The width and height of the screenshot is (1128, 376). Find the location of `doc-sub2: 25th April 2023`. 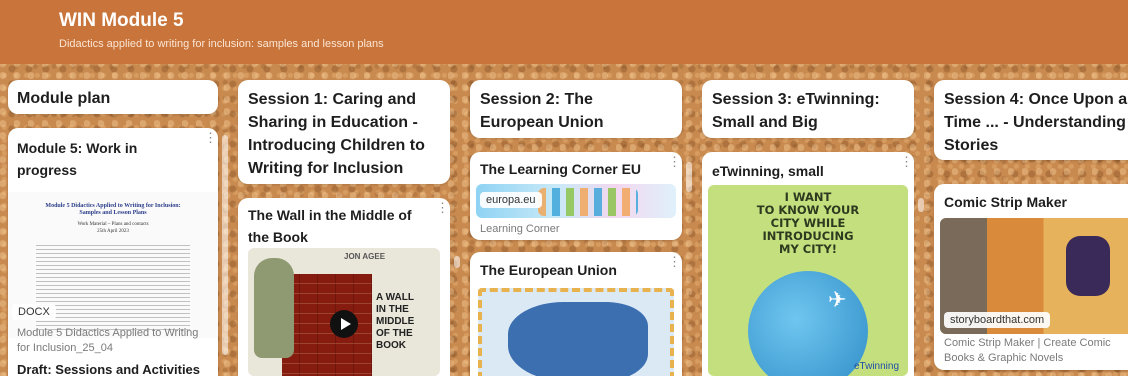

doc-sub2: 25th April 2023 is located at coordinates (113, 231).